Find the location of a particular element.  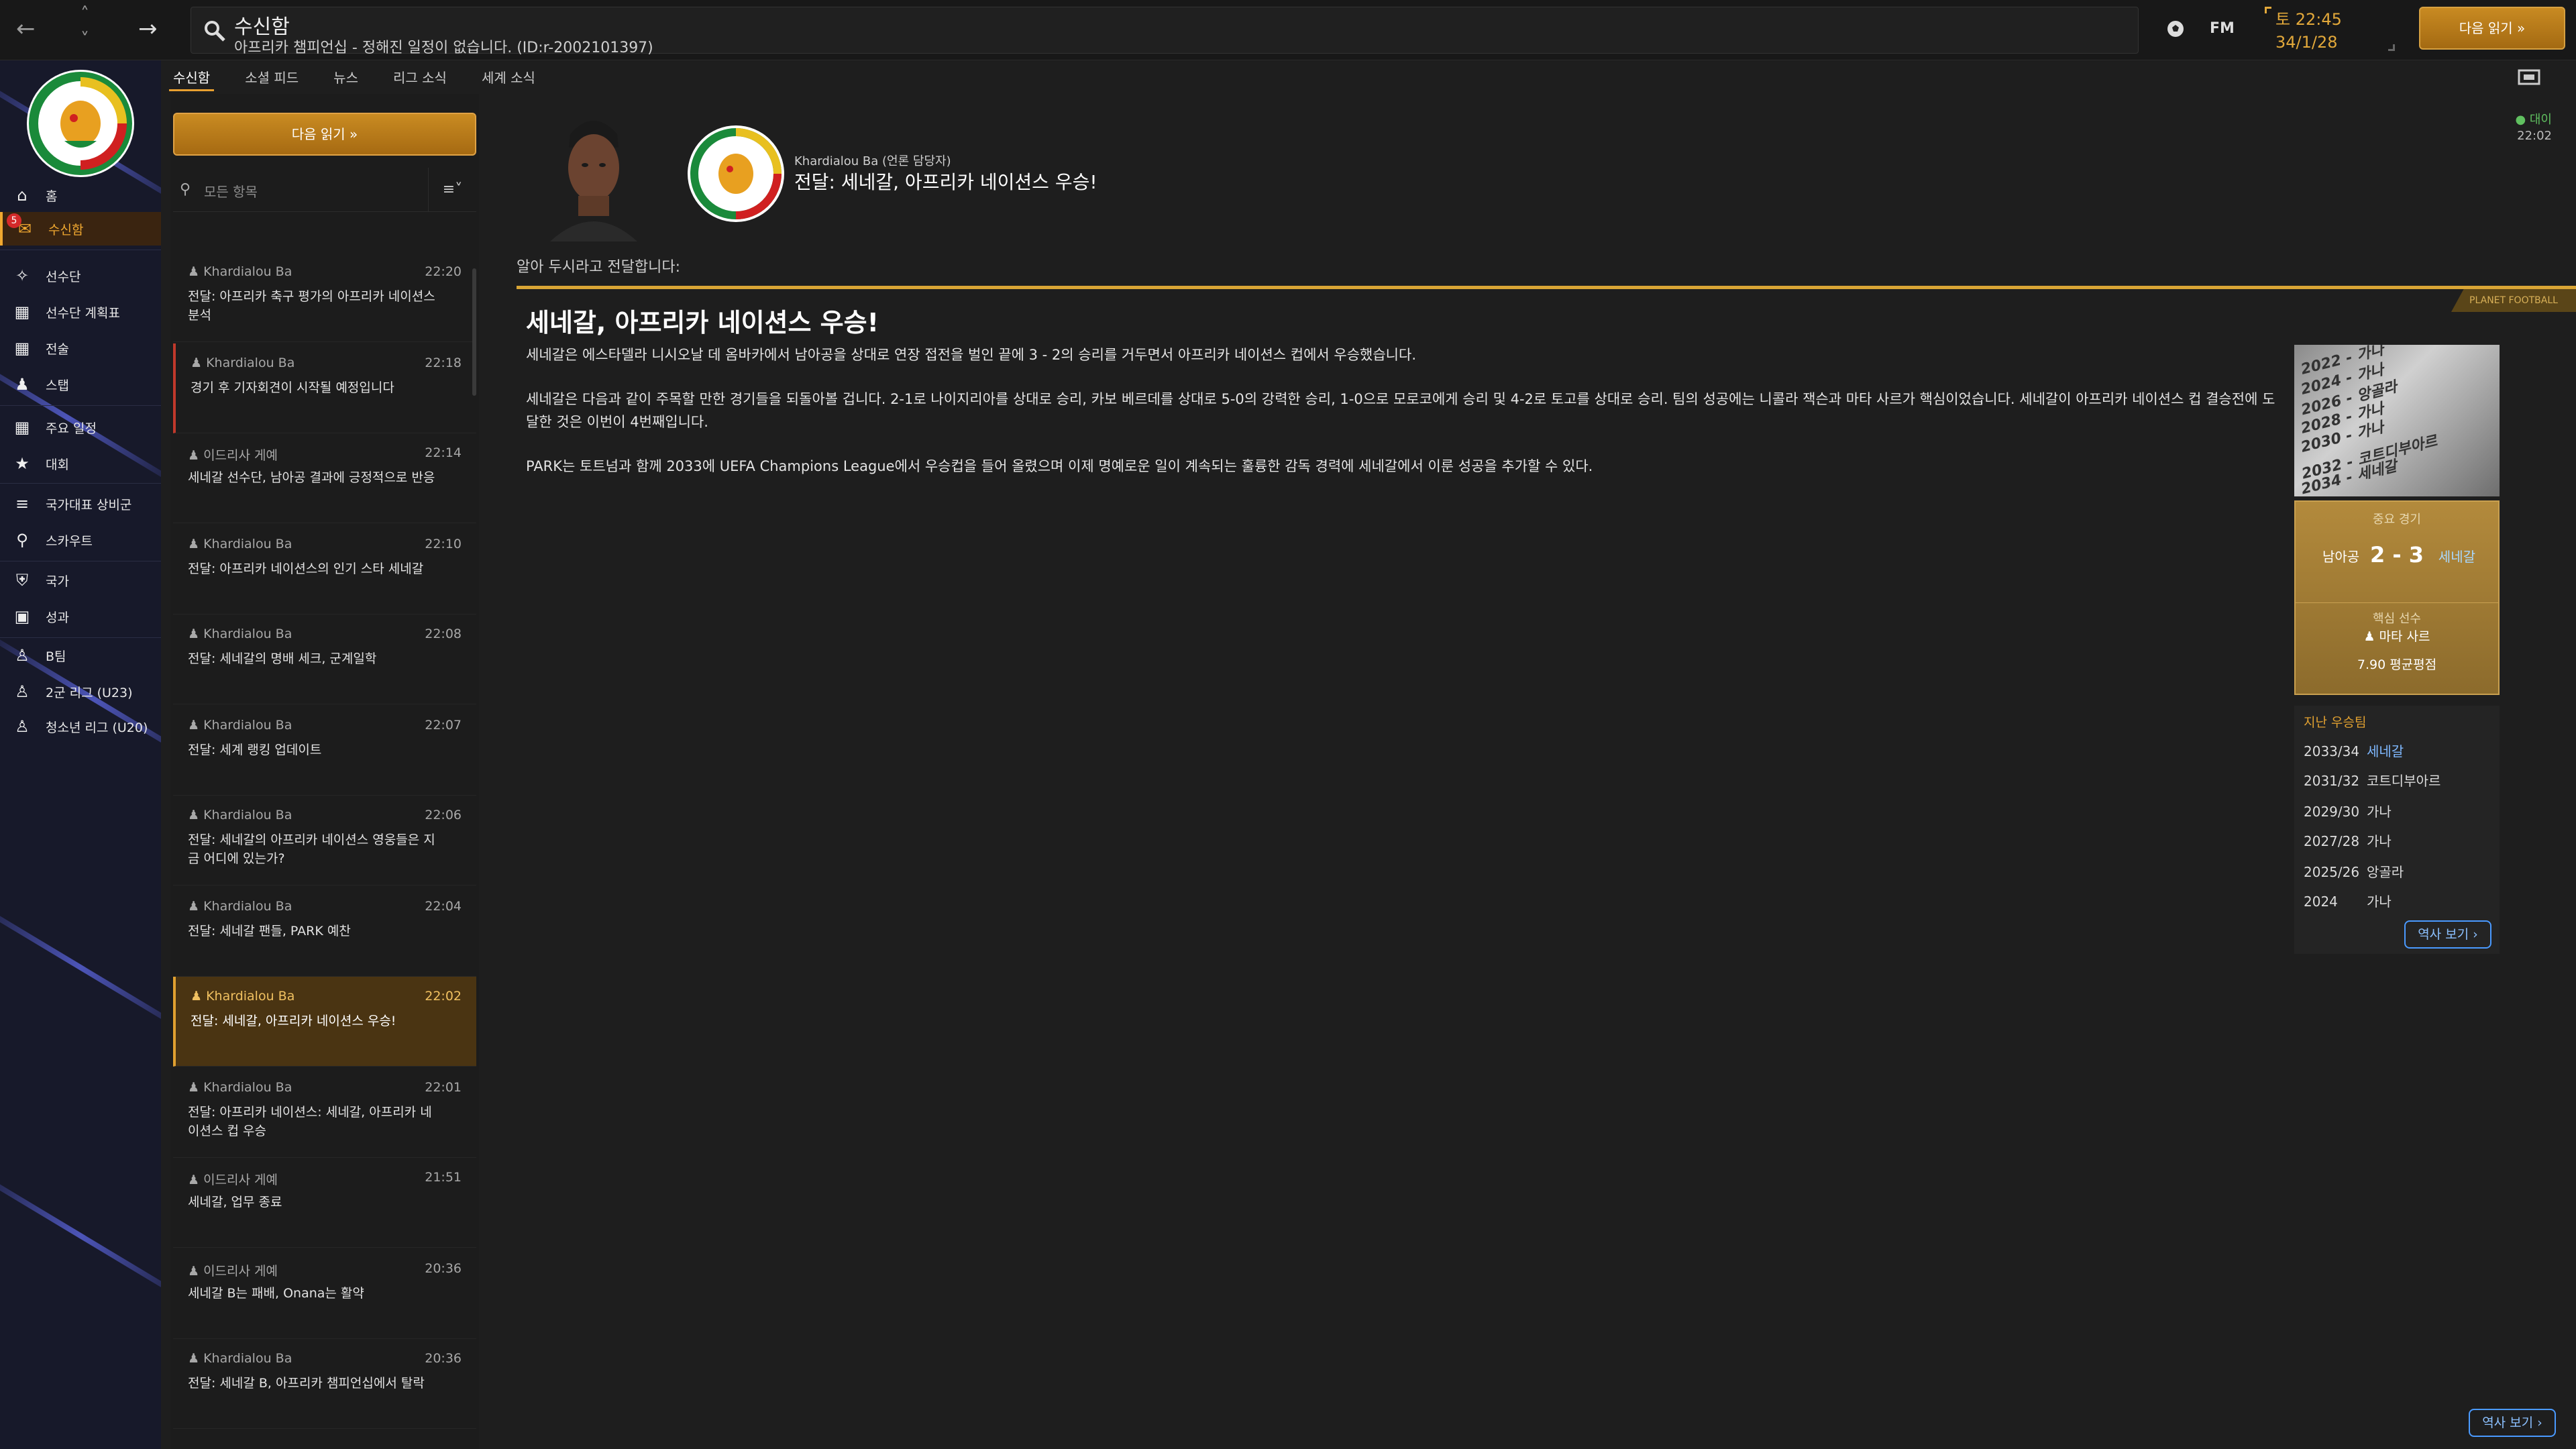

sidebar-item-squad: ✧ 선수단 is located at coordinates (80, 275).